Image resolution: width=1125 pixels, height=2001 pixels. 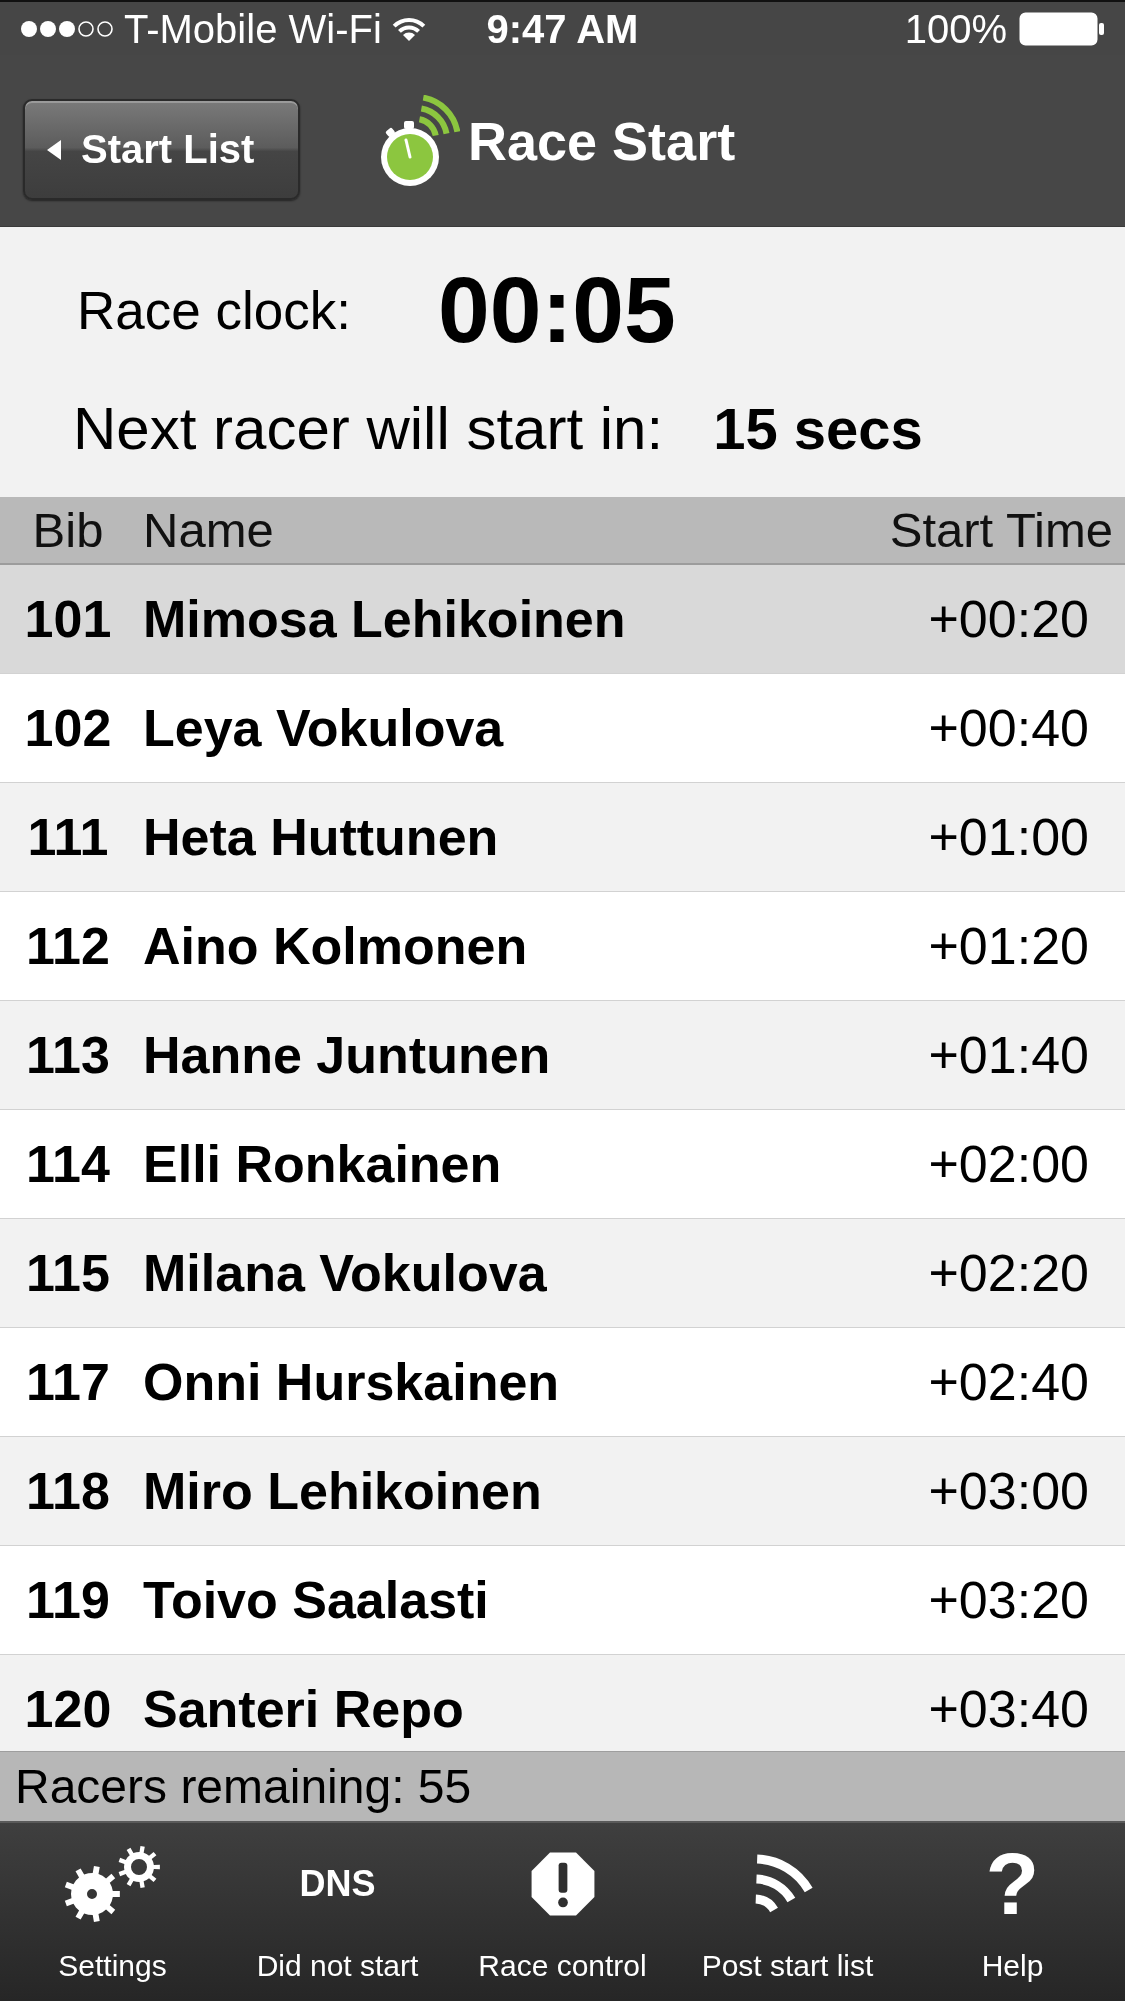 What do you see at coordinates (1008, 728) in the screenshot?
I see `start-time-cell: +00:40` at bounding box center [1008, 728].